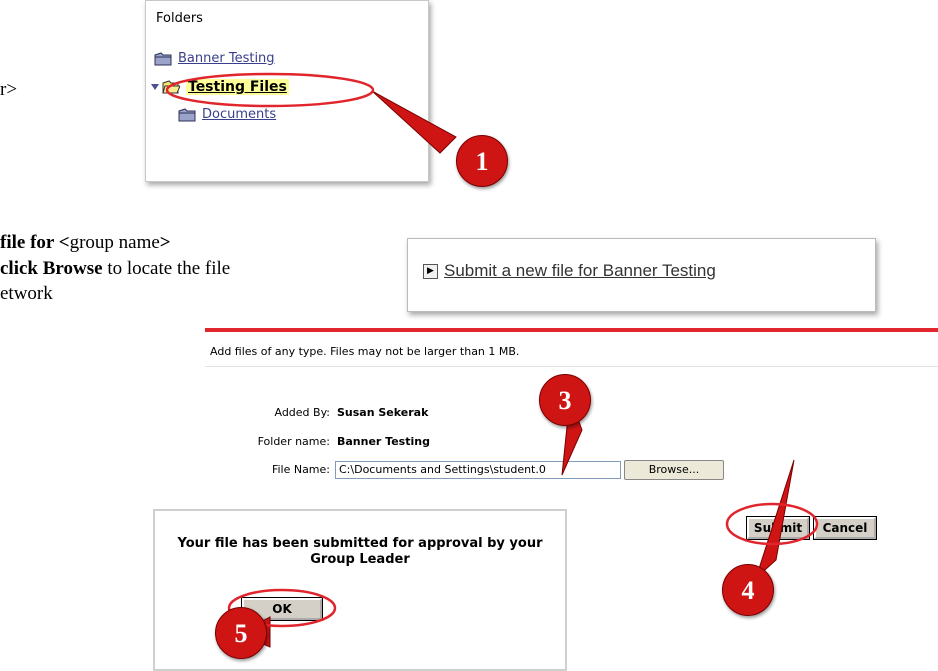 The width and height of the screenshot is (938, 671). What do you see at coordinates (748, 590) in the screenshot?
I see `callout-badge-4: 4` at bounding box center [748, 590].